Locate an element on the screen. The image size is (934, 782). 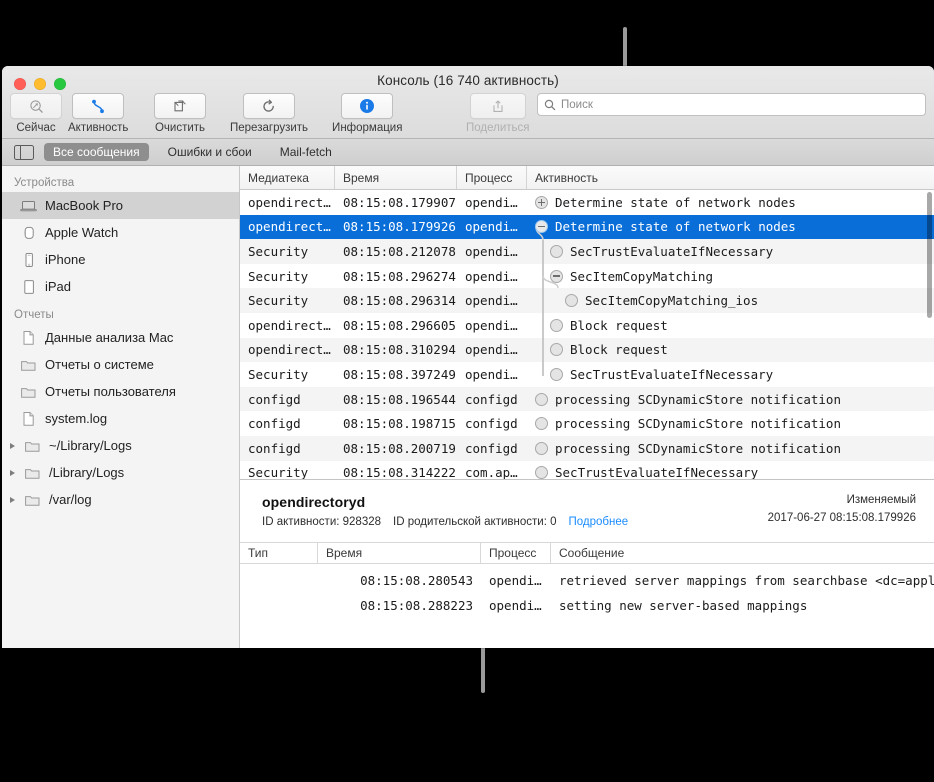
sidebar-item-system-reports: Отчеты о системе is located at coordinates (120, 364).